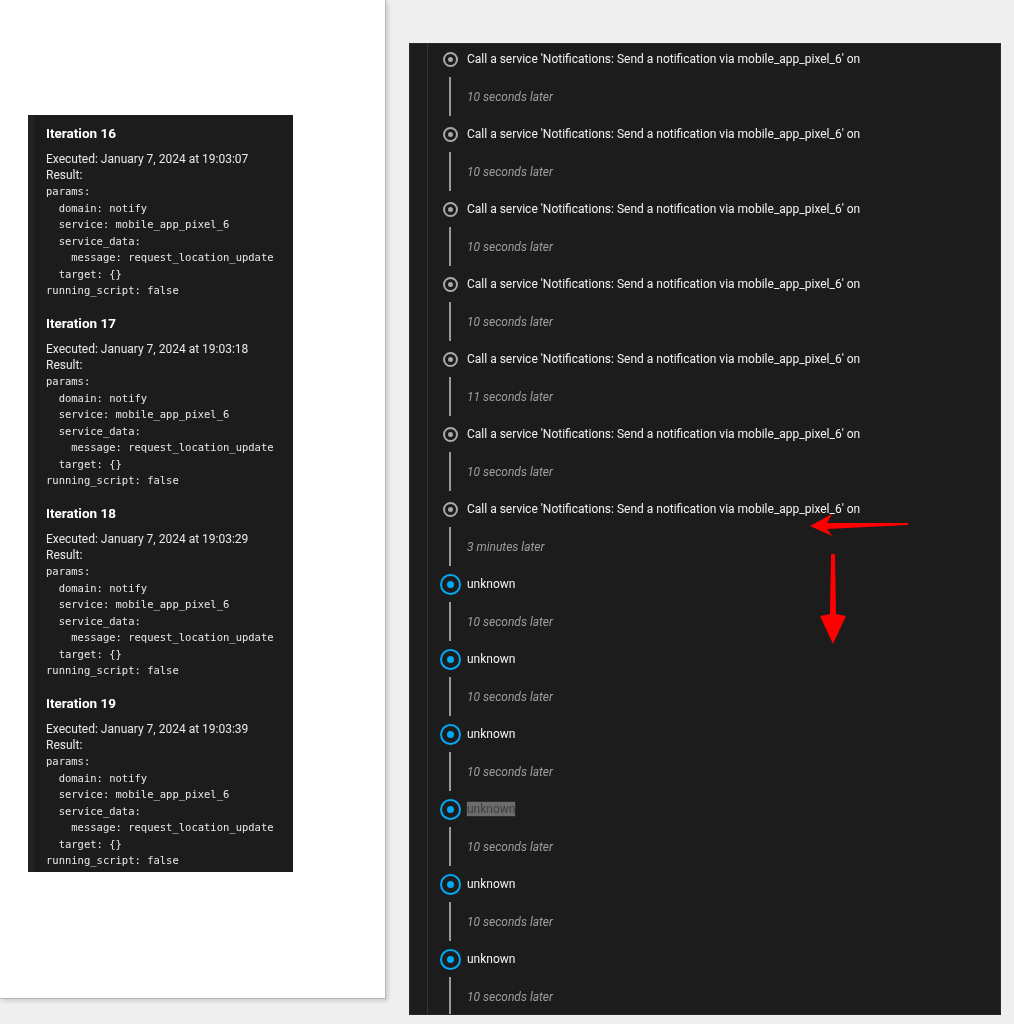 The height and width of the screenshot is (1024, 1014). I want to click on executed-time: Executed: January 7, 2024 at 19:03:39, so click(148, 729).